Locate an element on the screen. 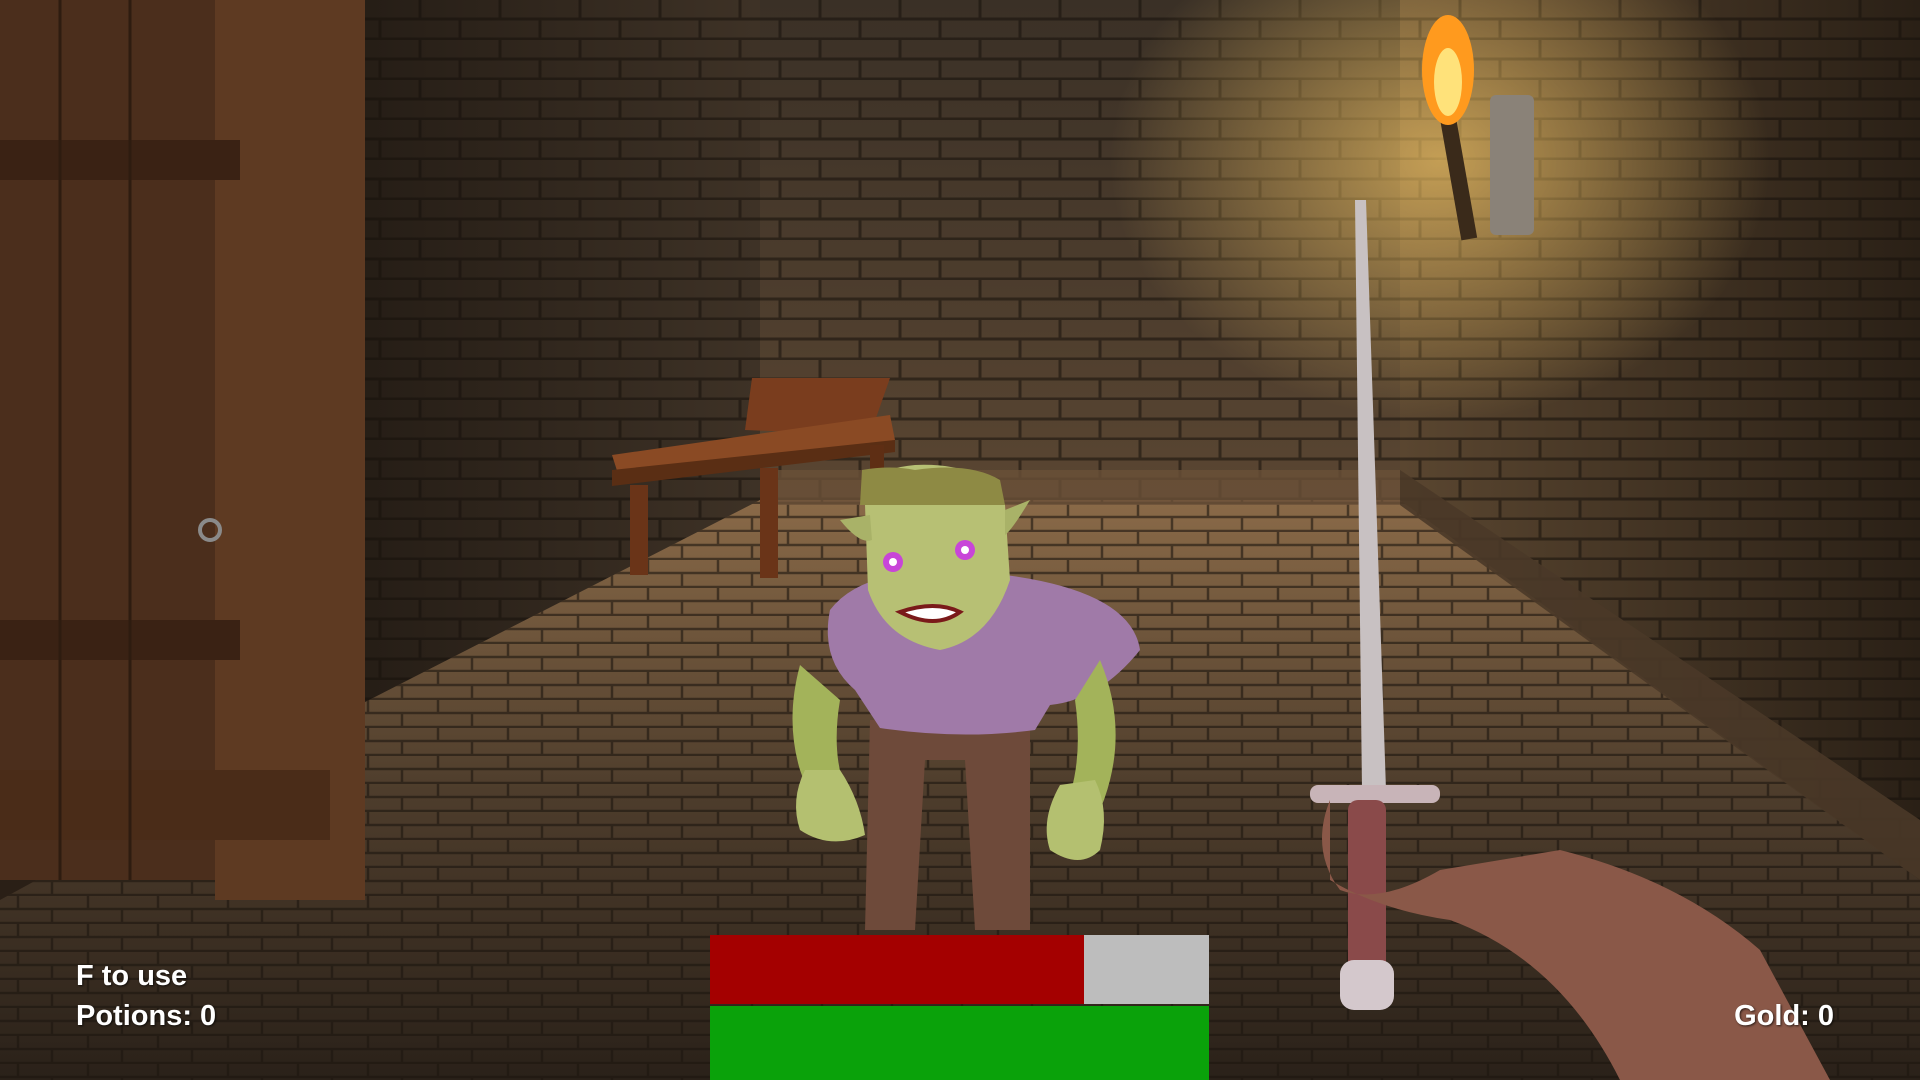 Image resolution: width=1920 pixels, height=1080 pixels. stamina-bar is located at coordinates (959, 1043).